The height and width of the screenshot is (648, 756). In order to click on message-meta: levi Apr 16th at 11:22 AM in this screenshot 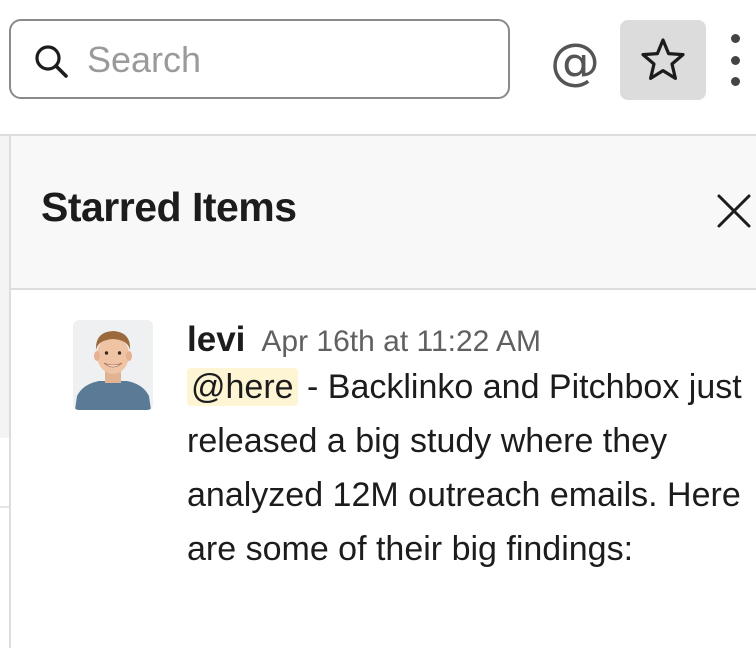, I will do `click(467, 340)`.